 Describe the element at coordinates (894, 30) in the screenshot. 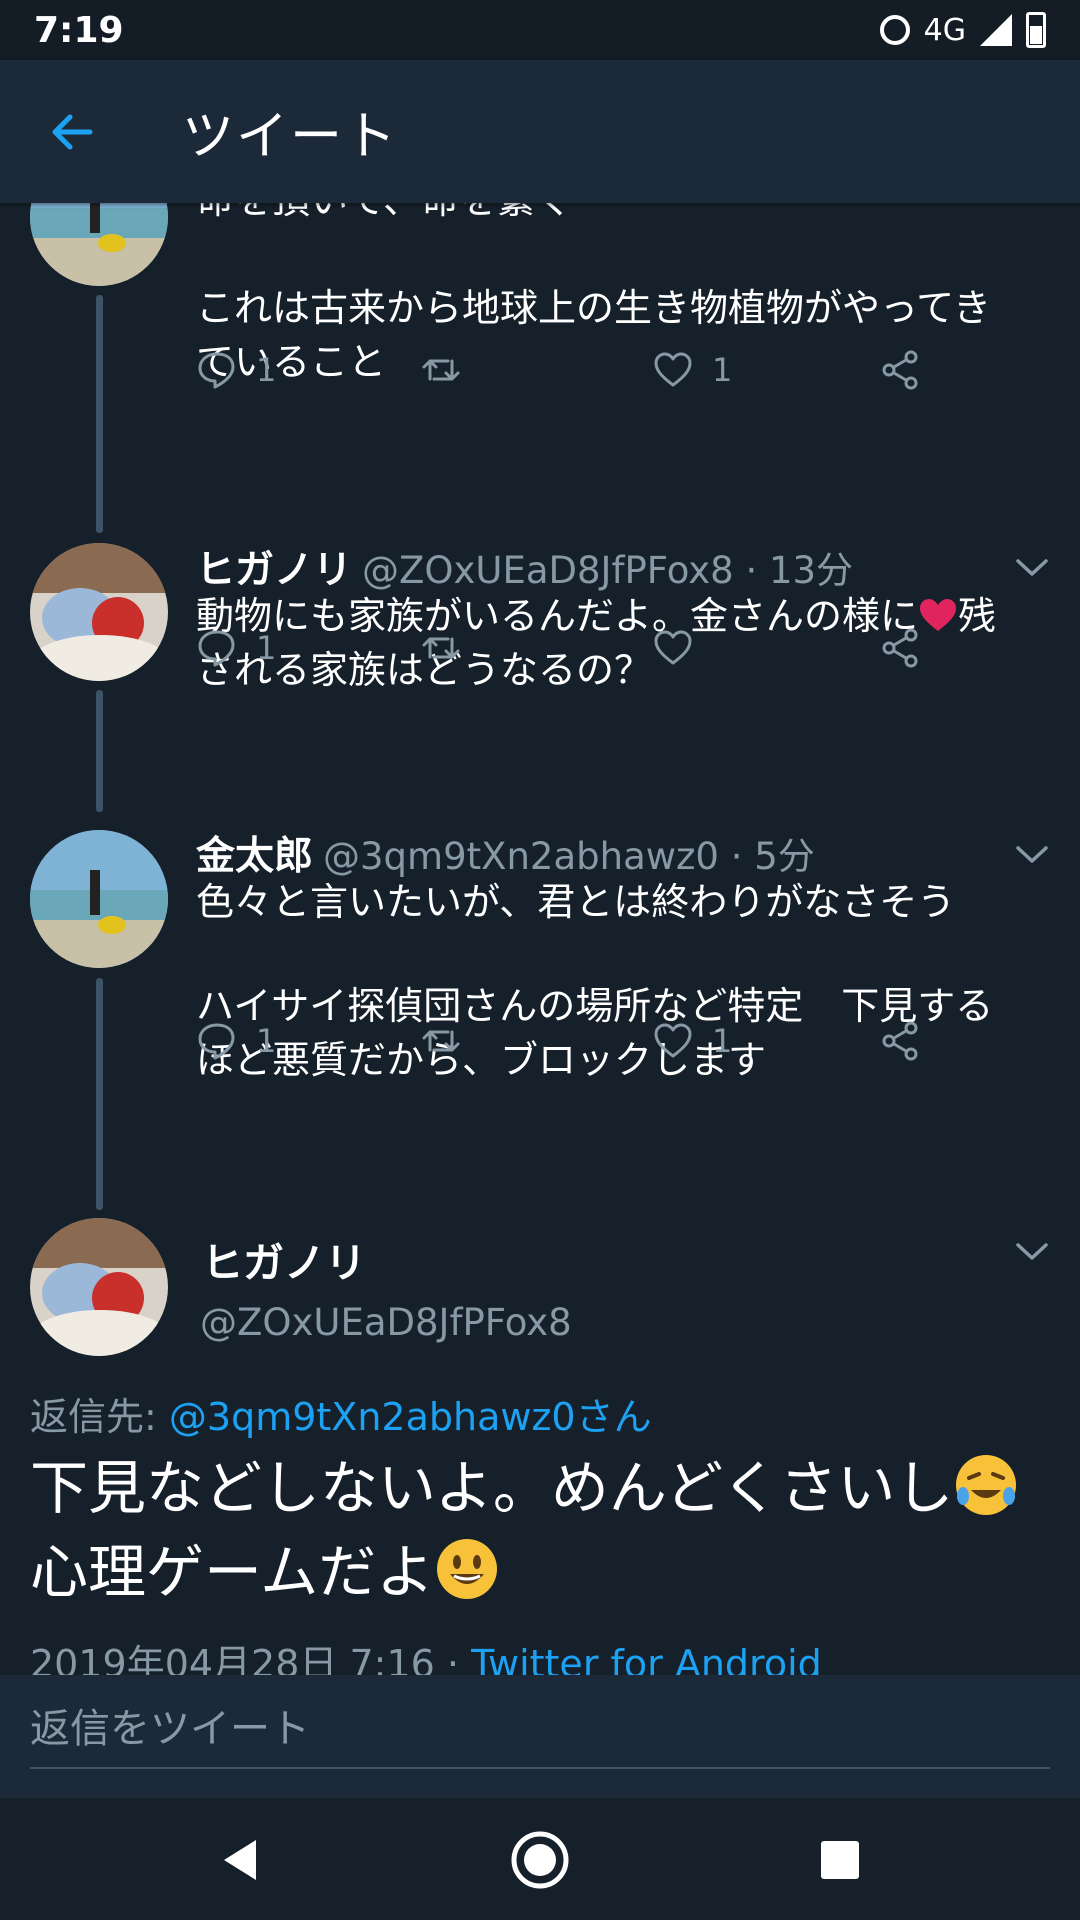

I see `alarm-icon` at that location.